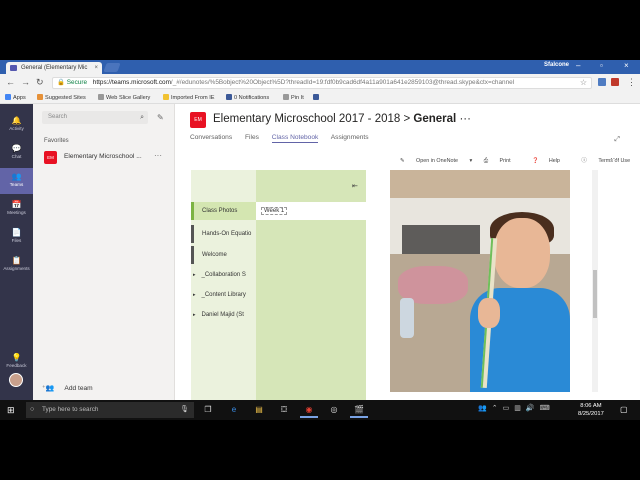 This screenshot has width=640, height=480. What do you see at coordinates (317, 98) in the screenshot?
I see `bookmark-facebook` at bounding box center [317, 98].